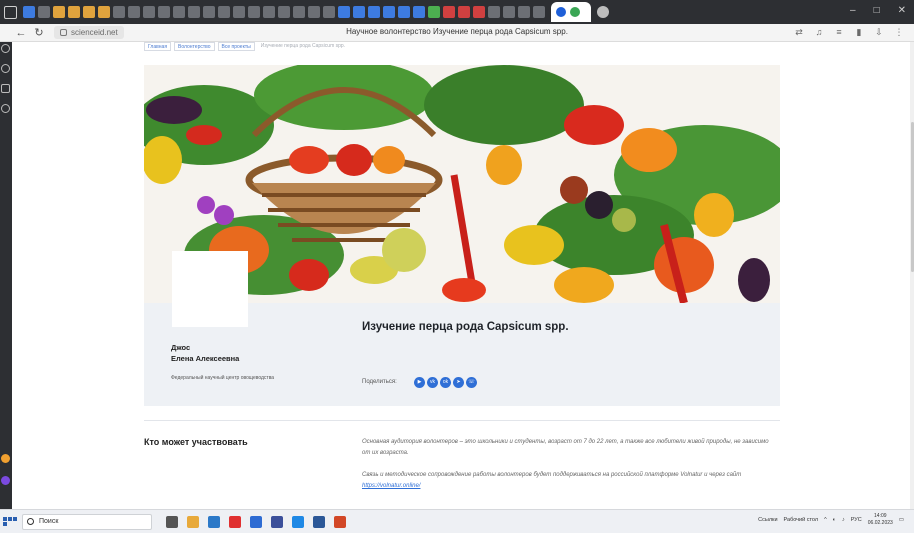 The width and height of the screenshot is (914, 533). What do you see at coordinates (391, 486) in the screenshot?
I see `volnatur-link: https://volnatur.online/` at bounding box center [391, 486].